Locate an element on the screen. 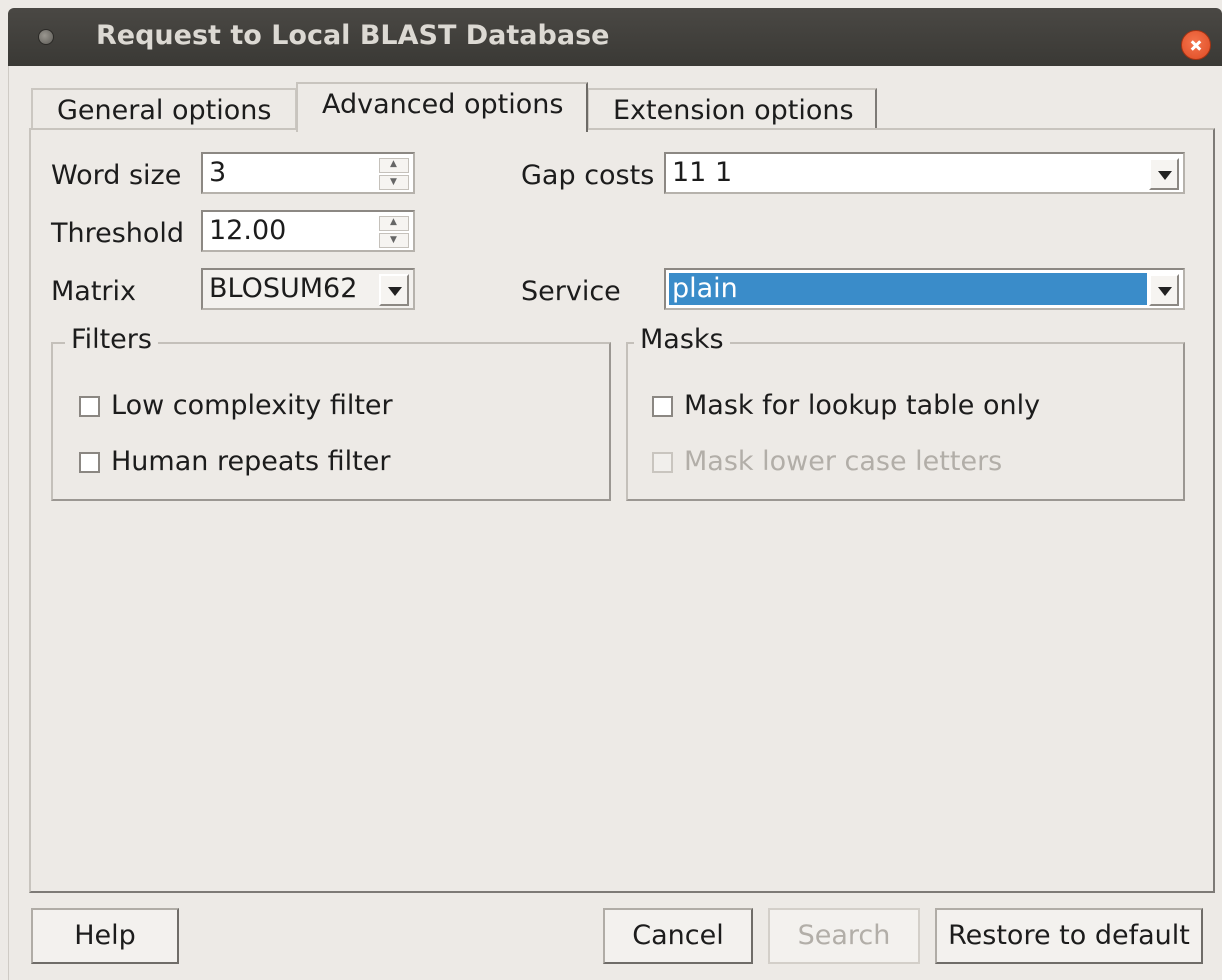  mask-lower-case-label: Mask lower case letters is located at coordinates (843, 461).